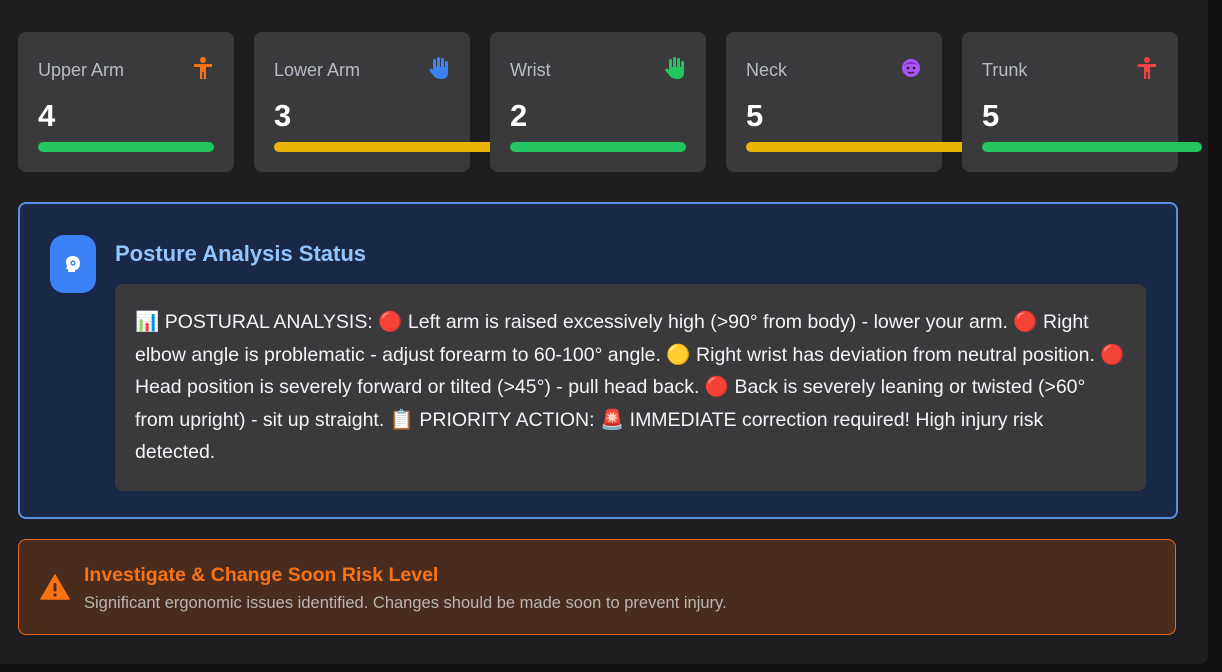  What do you see at coordinates (1005, 70) in the screenshot?
I see `card-title: Trunk` at bounding box center [1005, 70].